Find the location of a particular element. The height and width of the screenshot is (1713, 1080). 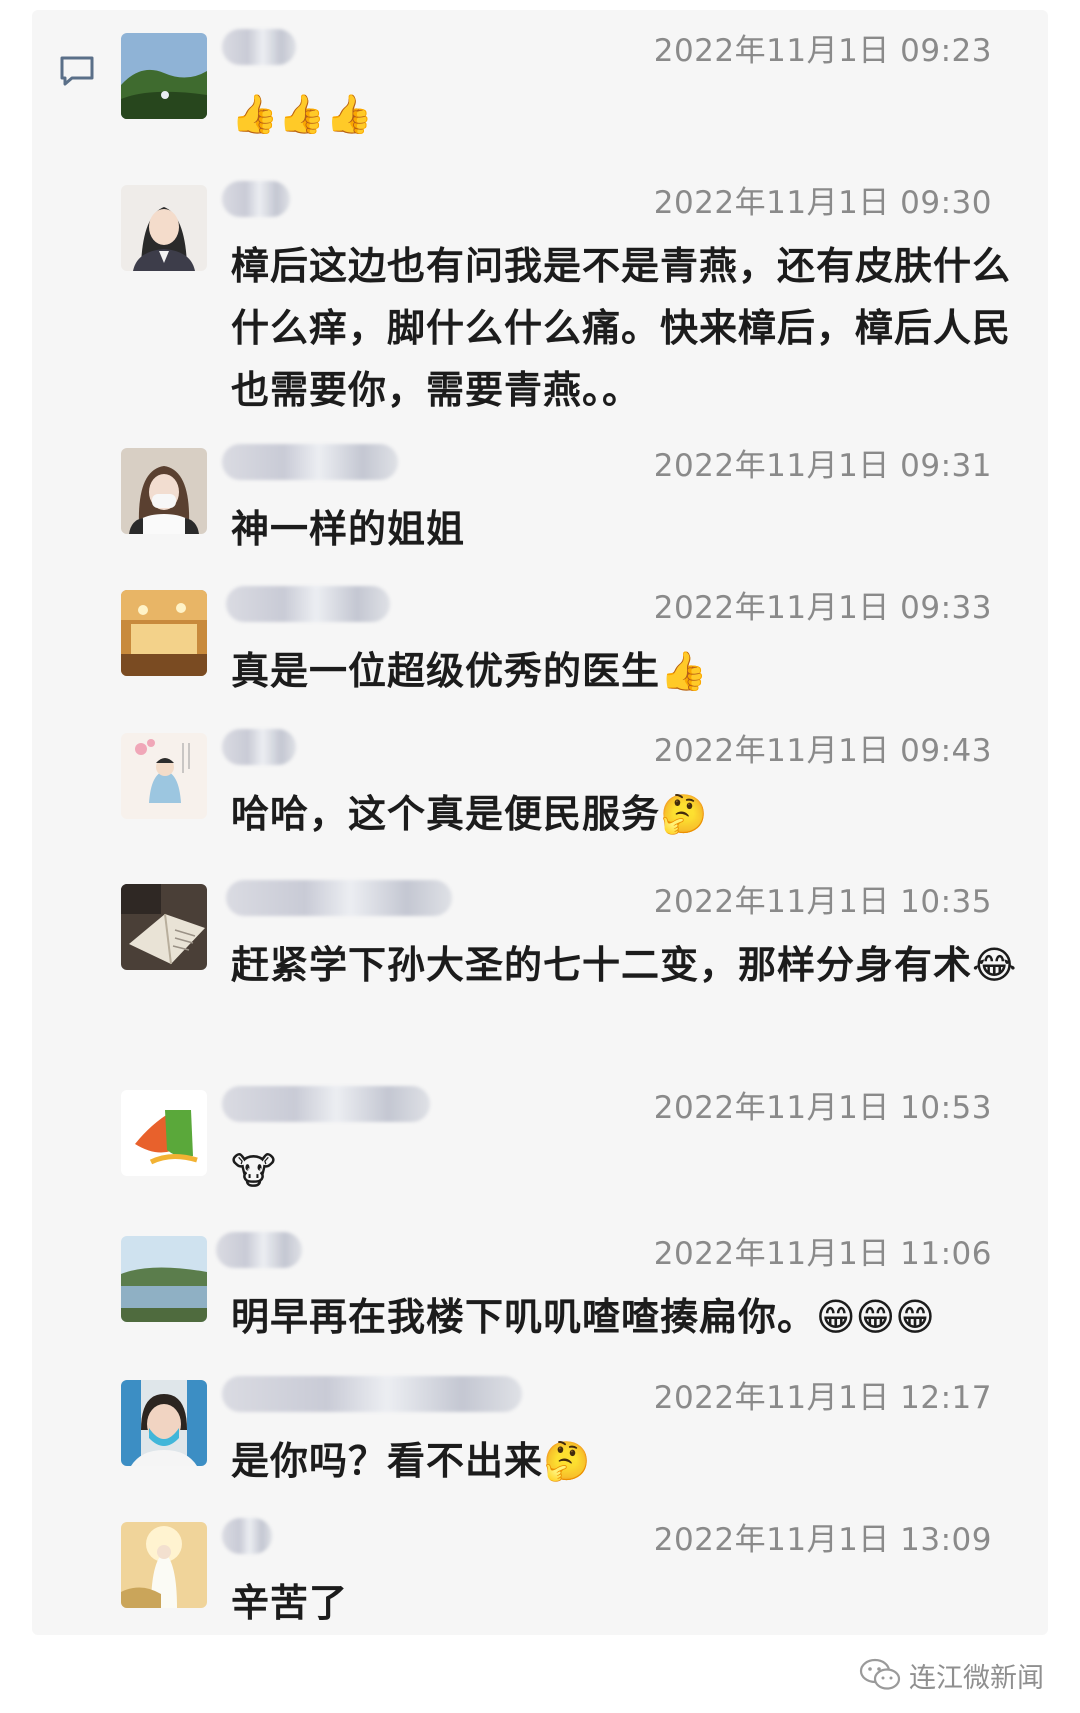

comment-text: 赶紧学下孙大圣的七十二变，那样分身有术😂 is located at coordinates (624, 965).